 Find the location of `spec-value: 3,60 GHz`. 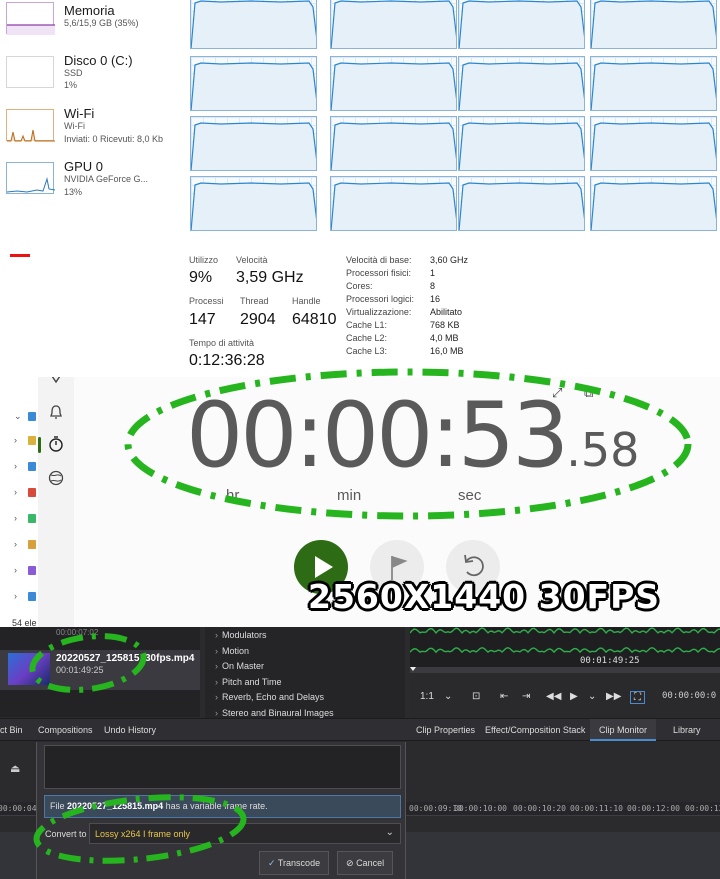

spec-value: 3,60 GHz is located at coordinates (449, 260).